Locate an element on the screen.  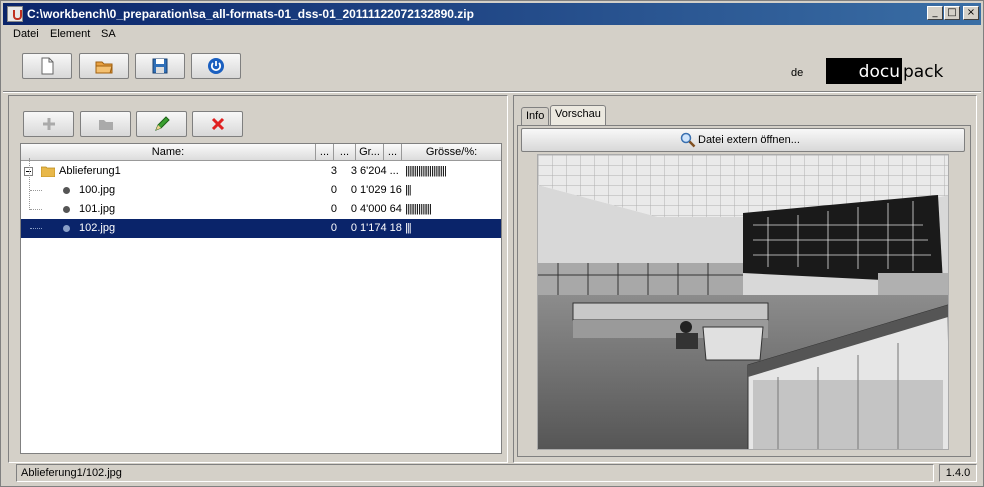
add-folder-button is located at coordinates (105, 124).